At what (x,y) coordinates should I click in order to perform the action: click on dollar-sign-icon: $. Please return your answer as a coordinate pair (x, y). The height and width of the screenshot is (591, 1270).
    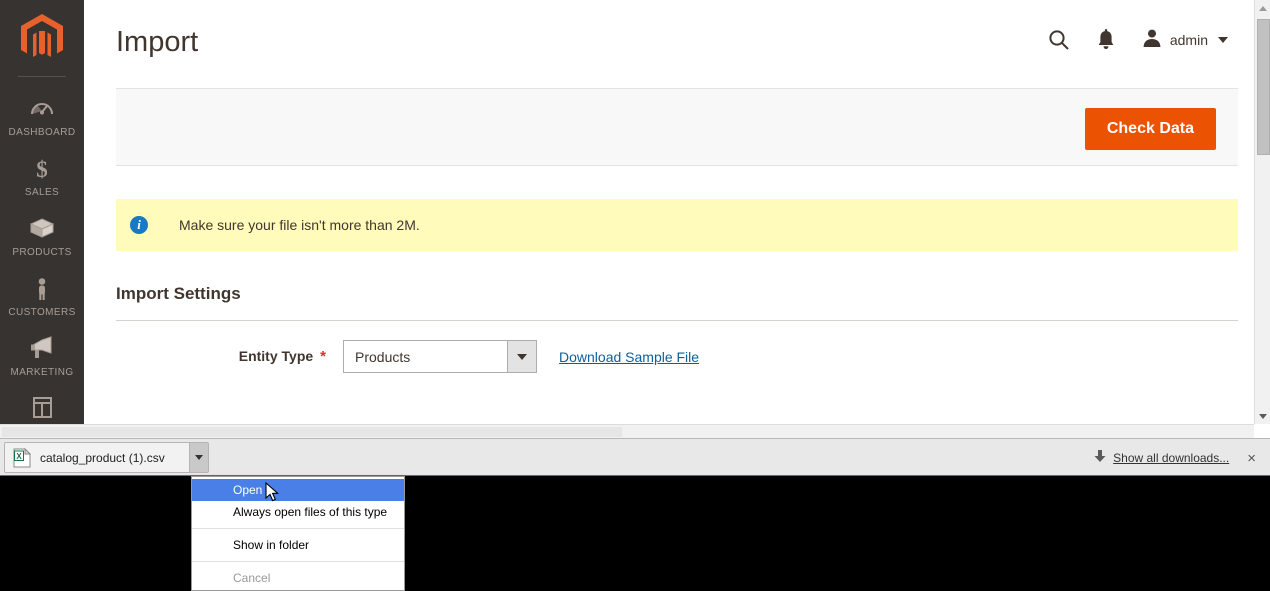
    Looking at the image, I should click on (42, 169).